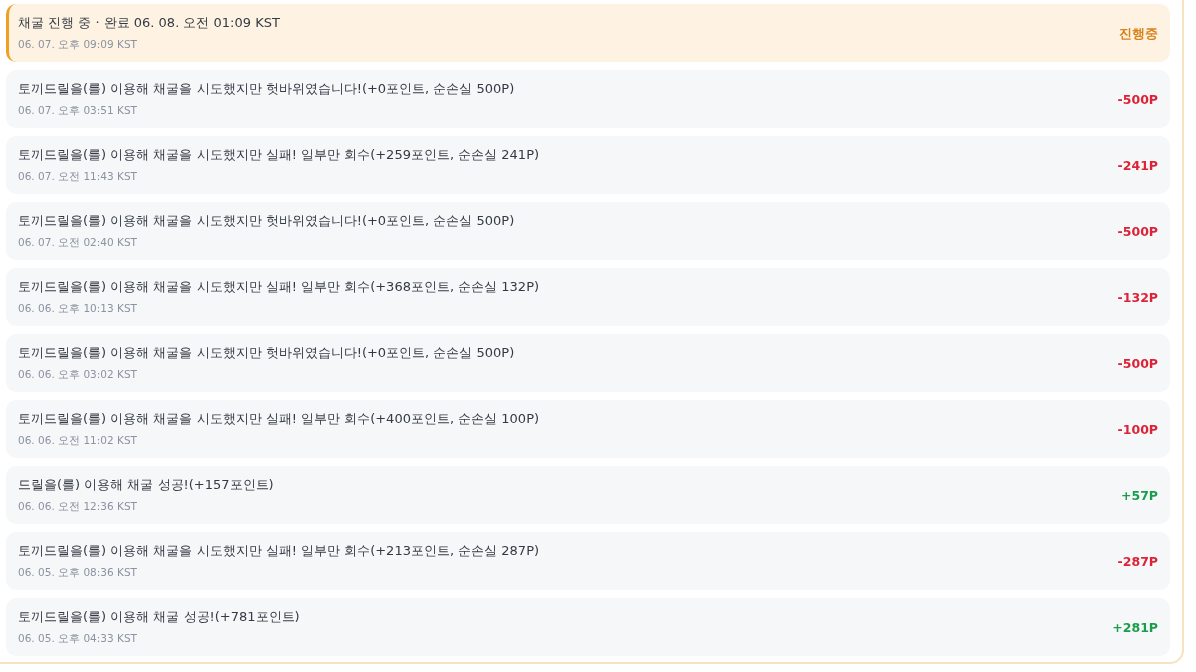 This screenshot has height=672, width=1196. What do you see at coordinates (1138, 34) in the screenshot?
I see `status-label: 진행중` at bounding box center [1138, 34].